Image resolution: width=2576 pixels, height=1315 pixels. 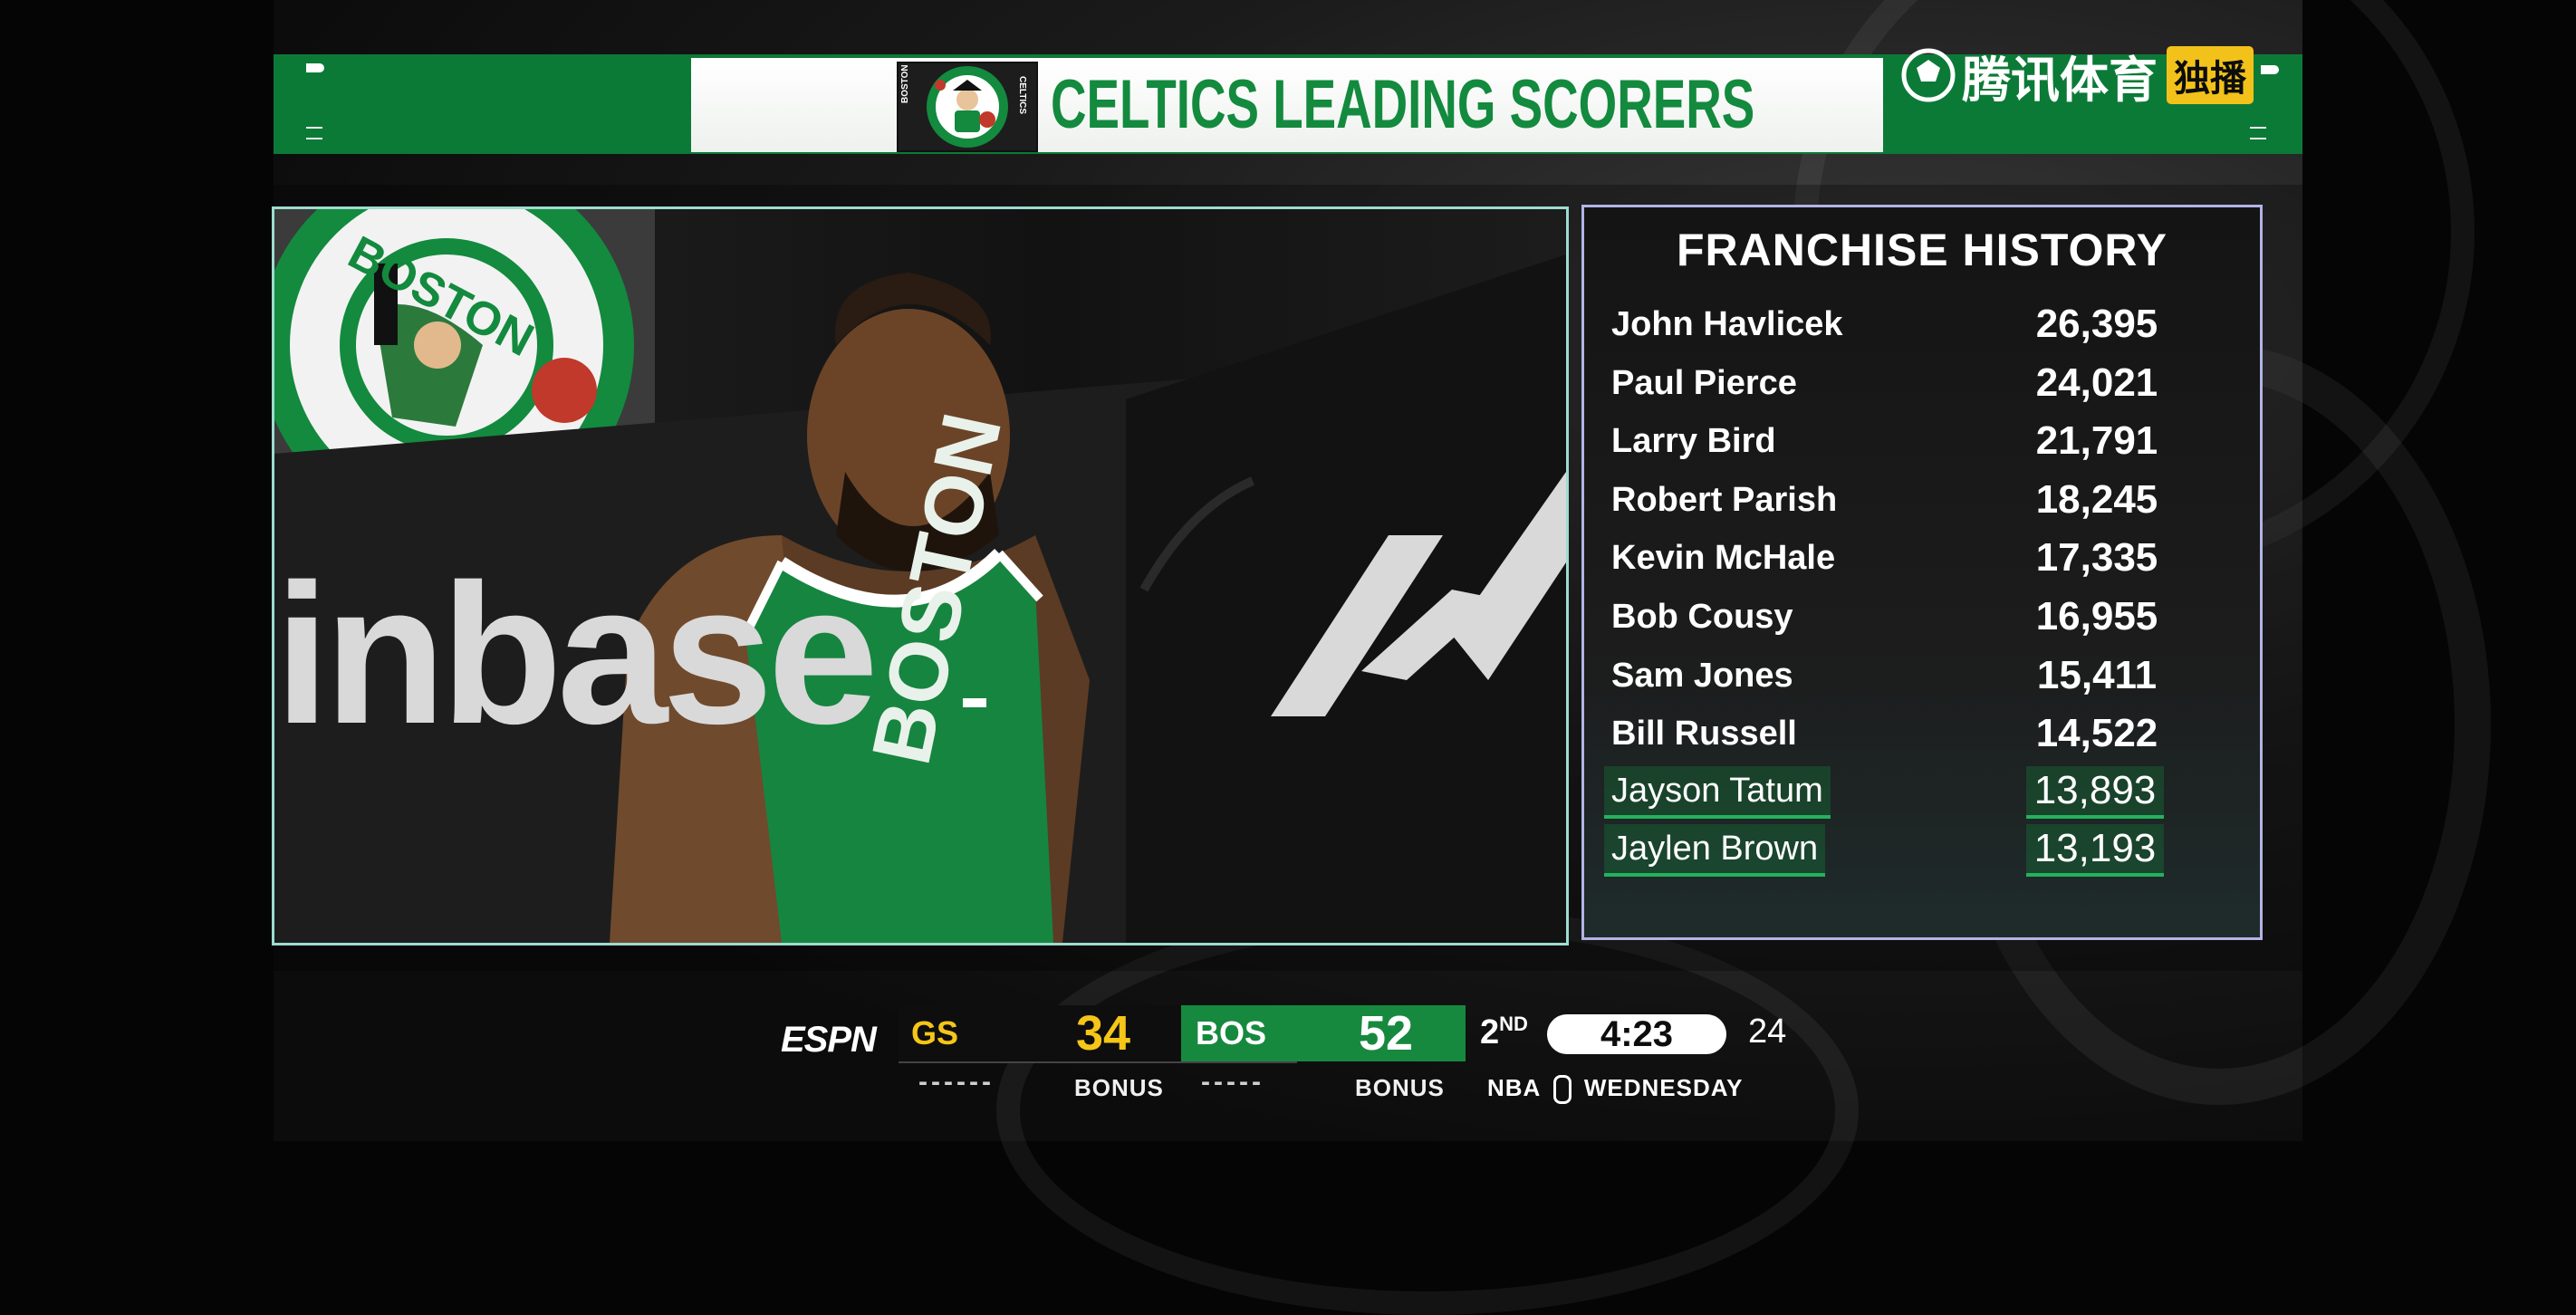 I want to click on player-points: 24,021, so click(x=2096, y=382).